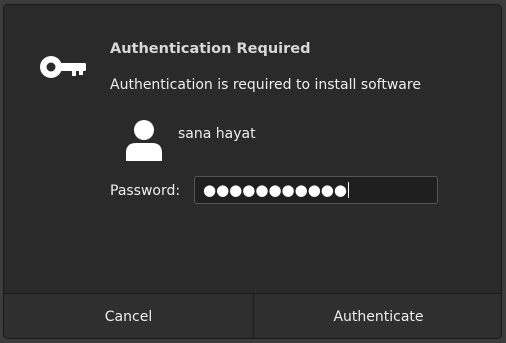 This screenshot has width=506, height=343. What do you see at coordinates (377, 316) in the screenshot?
I see `authenticate-button: Authenticate` at bounding box center [377, 316].